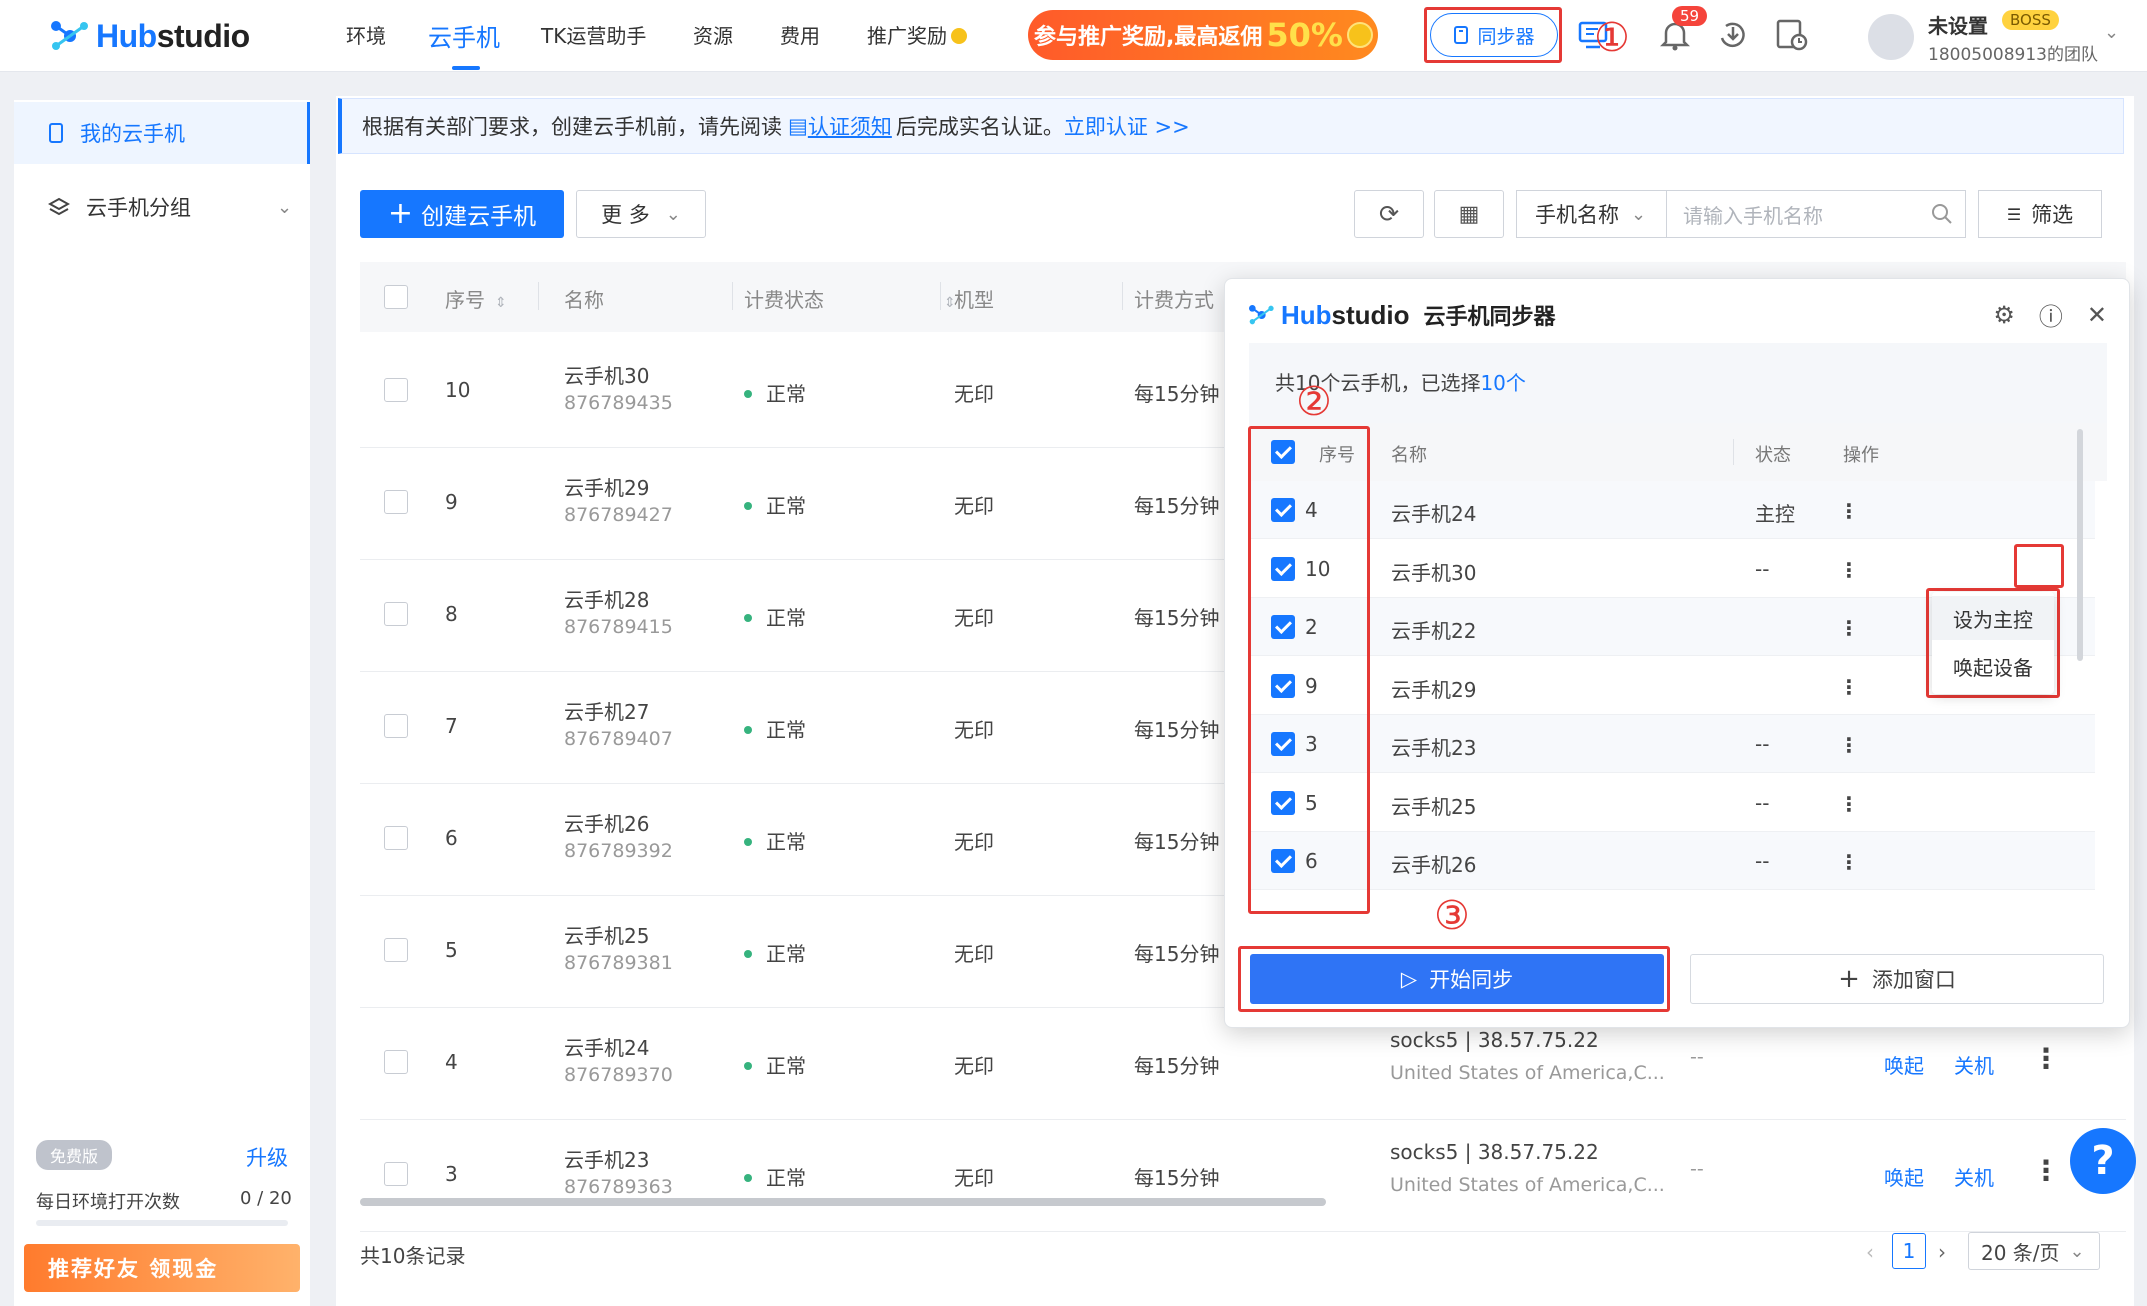 The height and width of the screenshot is (1306, 2147). What do you see at coordinates (1639, 214) in the screenshot?
I see `chevron-down-icon: ⌄` at bounding box center [1639, 214].